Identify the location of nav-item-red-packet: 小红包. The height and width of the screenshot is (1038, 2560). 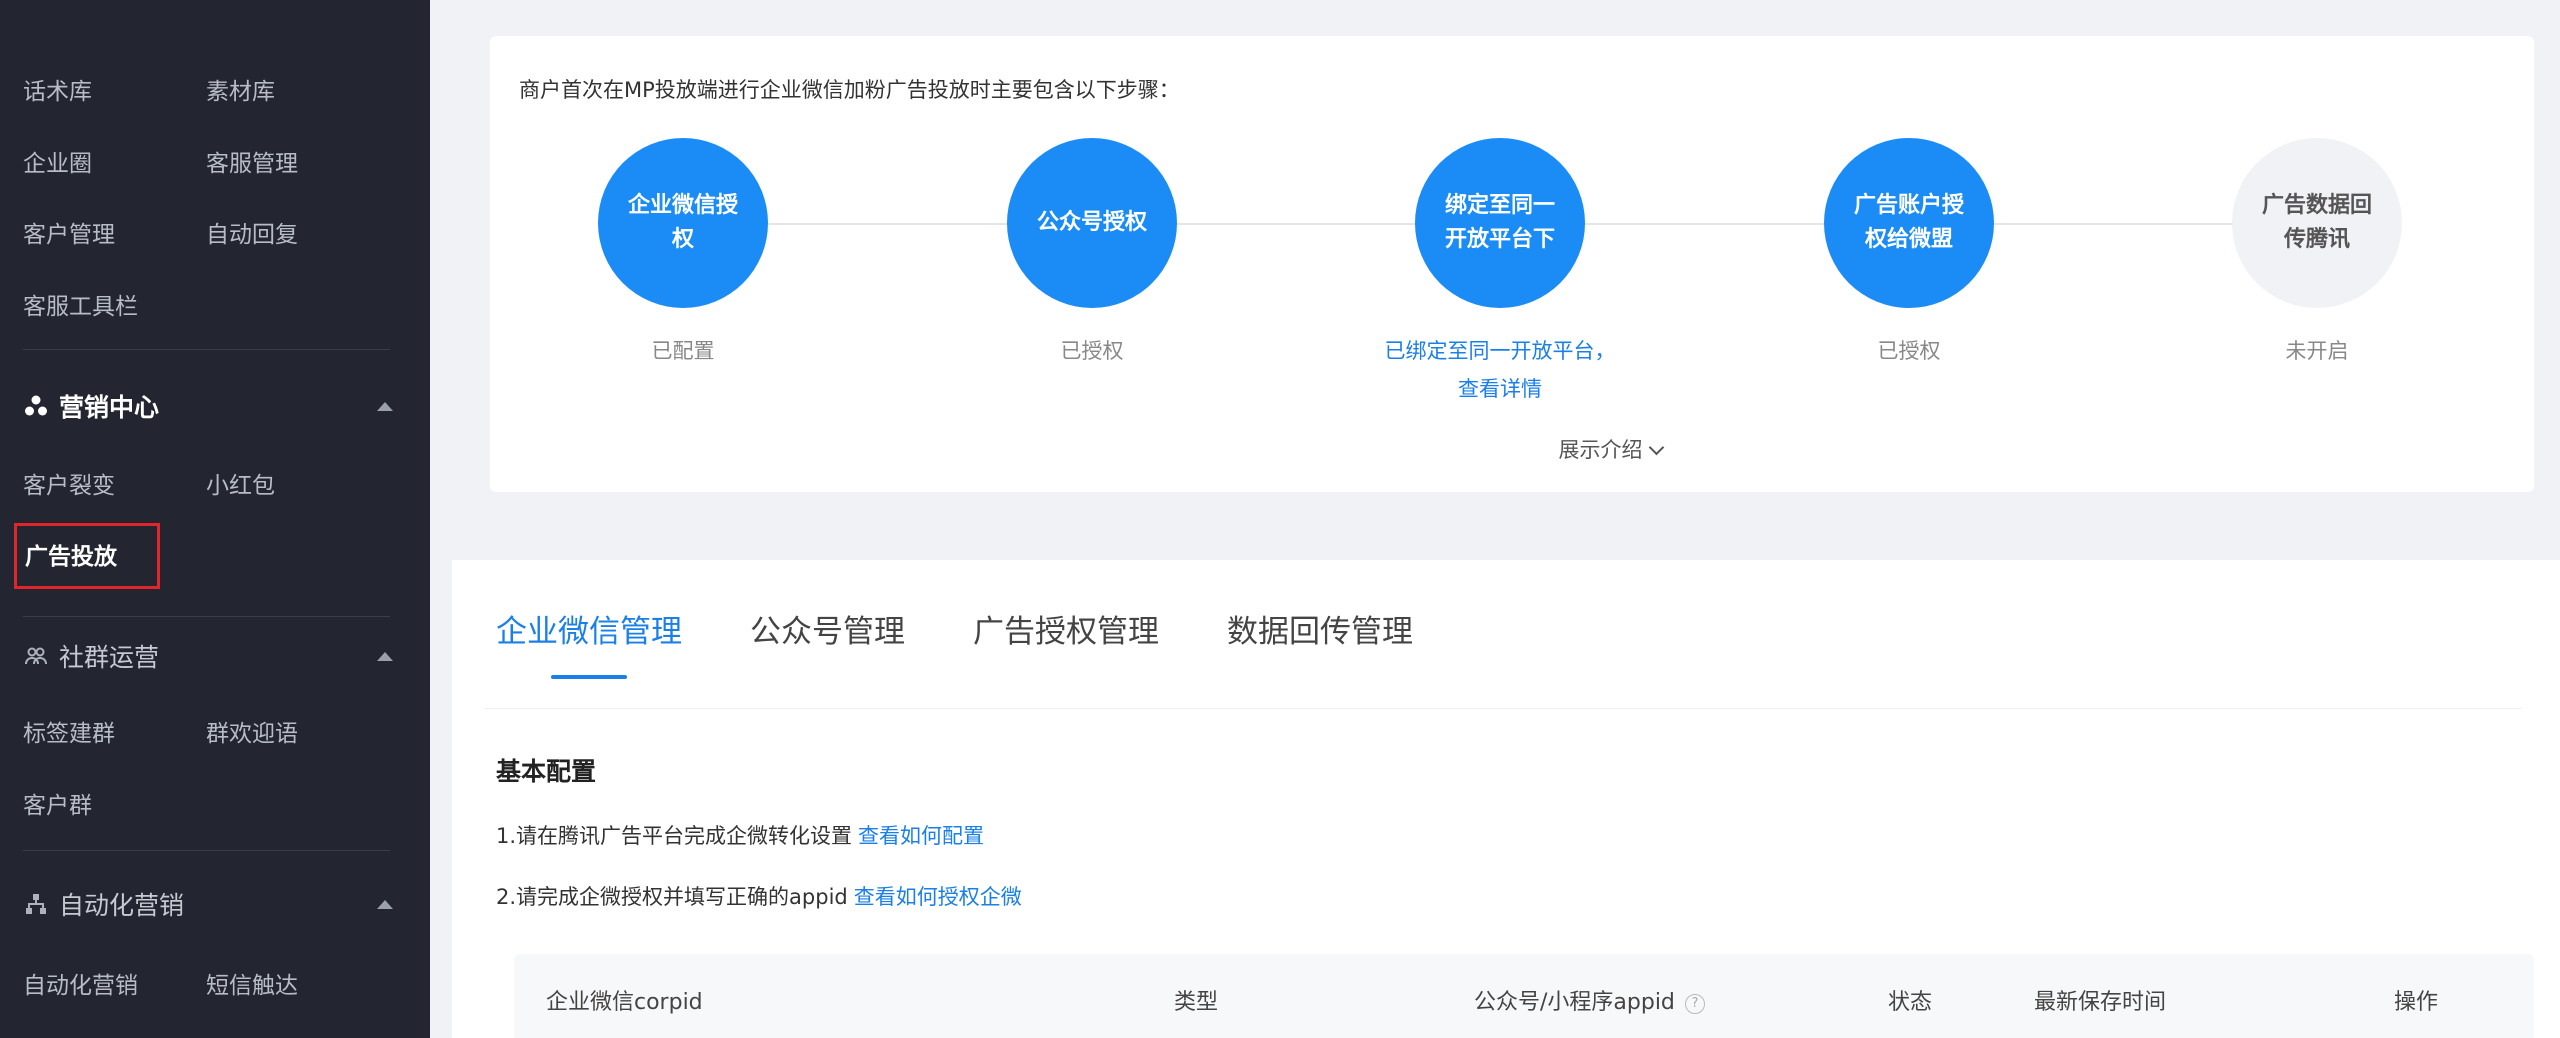
(297, 483).